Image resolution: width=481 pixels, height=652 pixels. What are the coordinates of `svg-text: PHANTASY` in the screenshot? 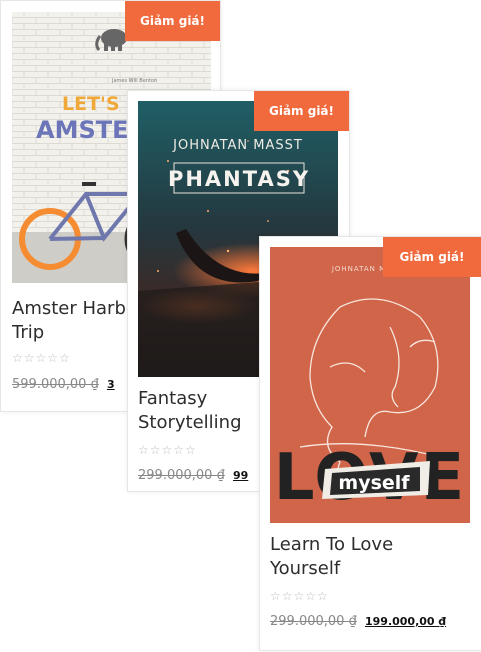 It's located at (239, 179).